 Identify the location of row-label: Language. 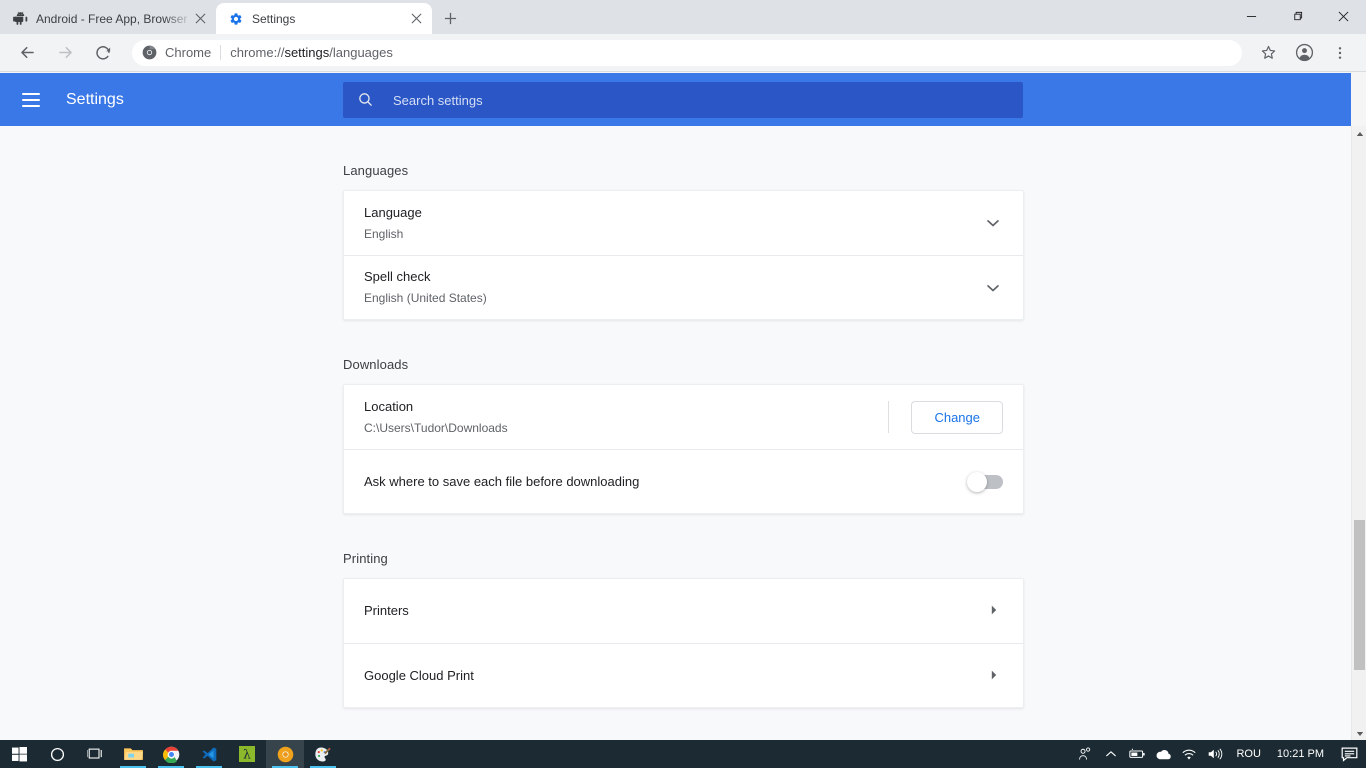
(393, 212).